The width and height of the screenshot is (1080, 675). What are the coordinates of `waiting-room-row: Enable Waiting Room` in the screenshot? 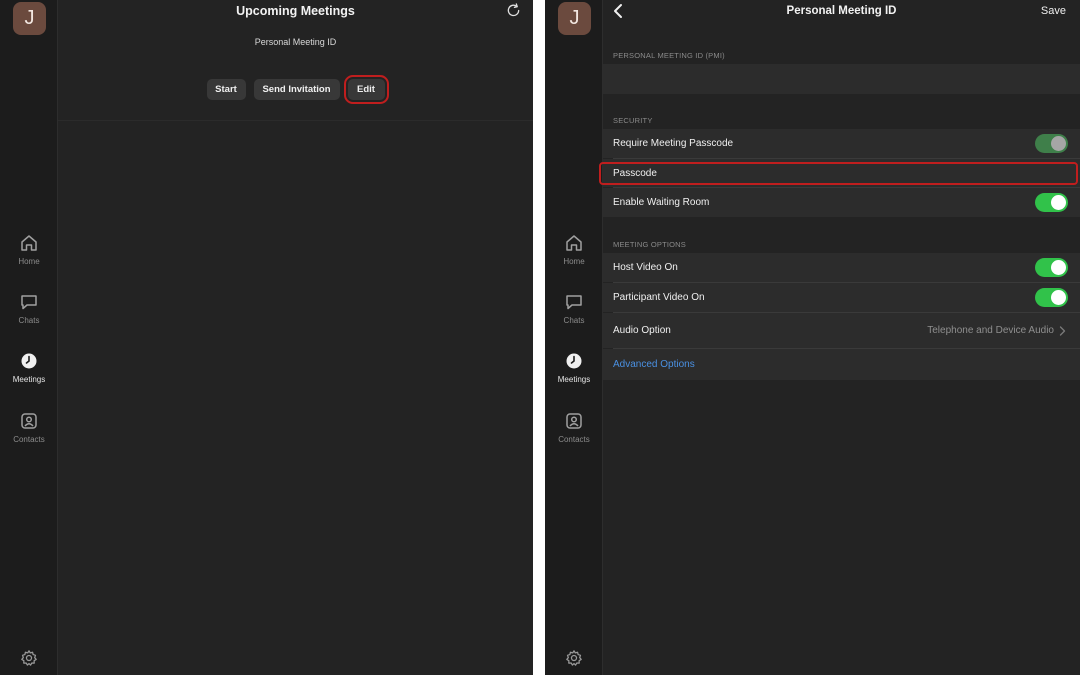 It's located at (841, 202).